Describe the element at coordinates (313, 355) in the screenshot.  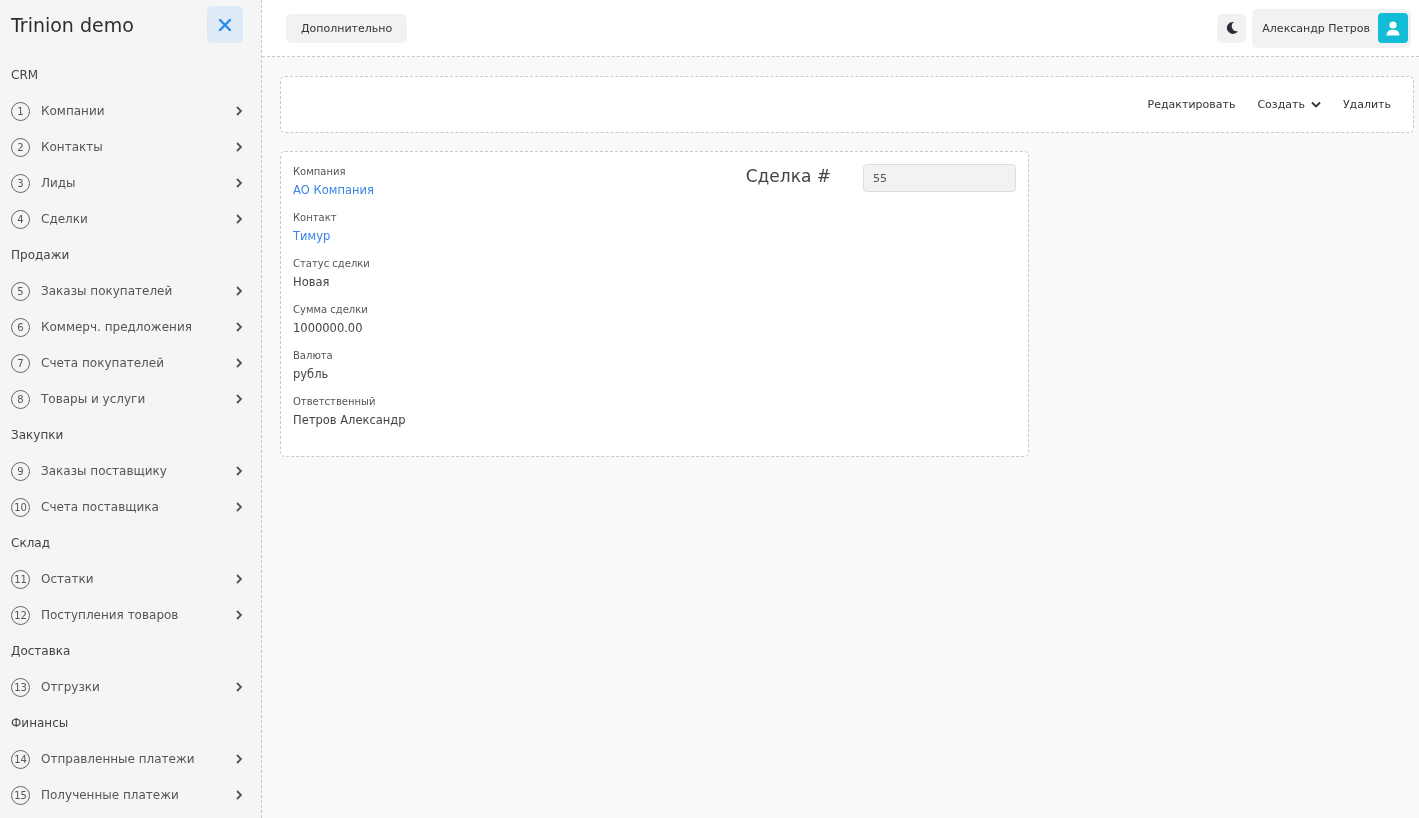
I see `field-label: Валюта` at that location.